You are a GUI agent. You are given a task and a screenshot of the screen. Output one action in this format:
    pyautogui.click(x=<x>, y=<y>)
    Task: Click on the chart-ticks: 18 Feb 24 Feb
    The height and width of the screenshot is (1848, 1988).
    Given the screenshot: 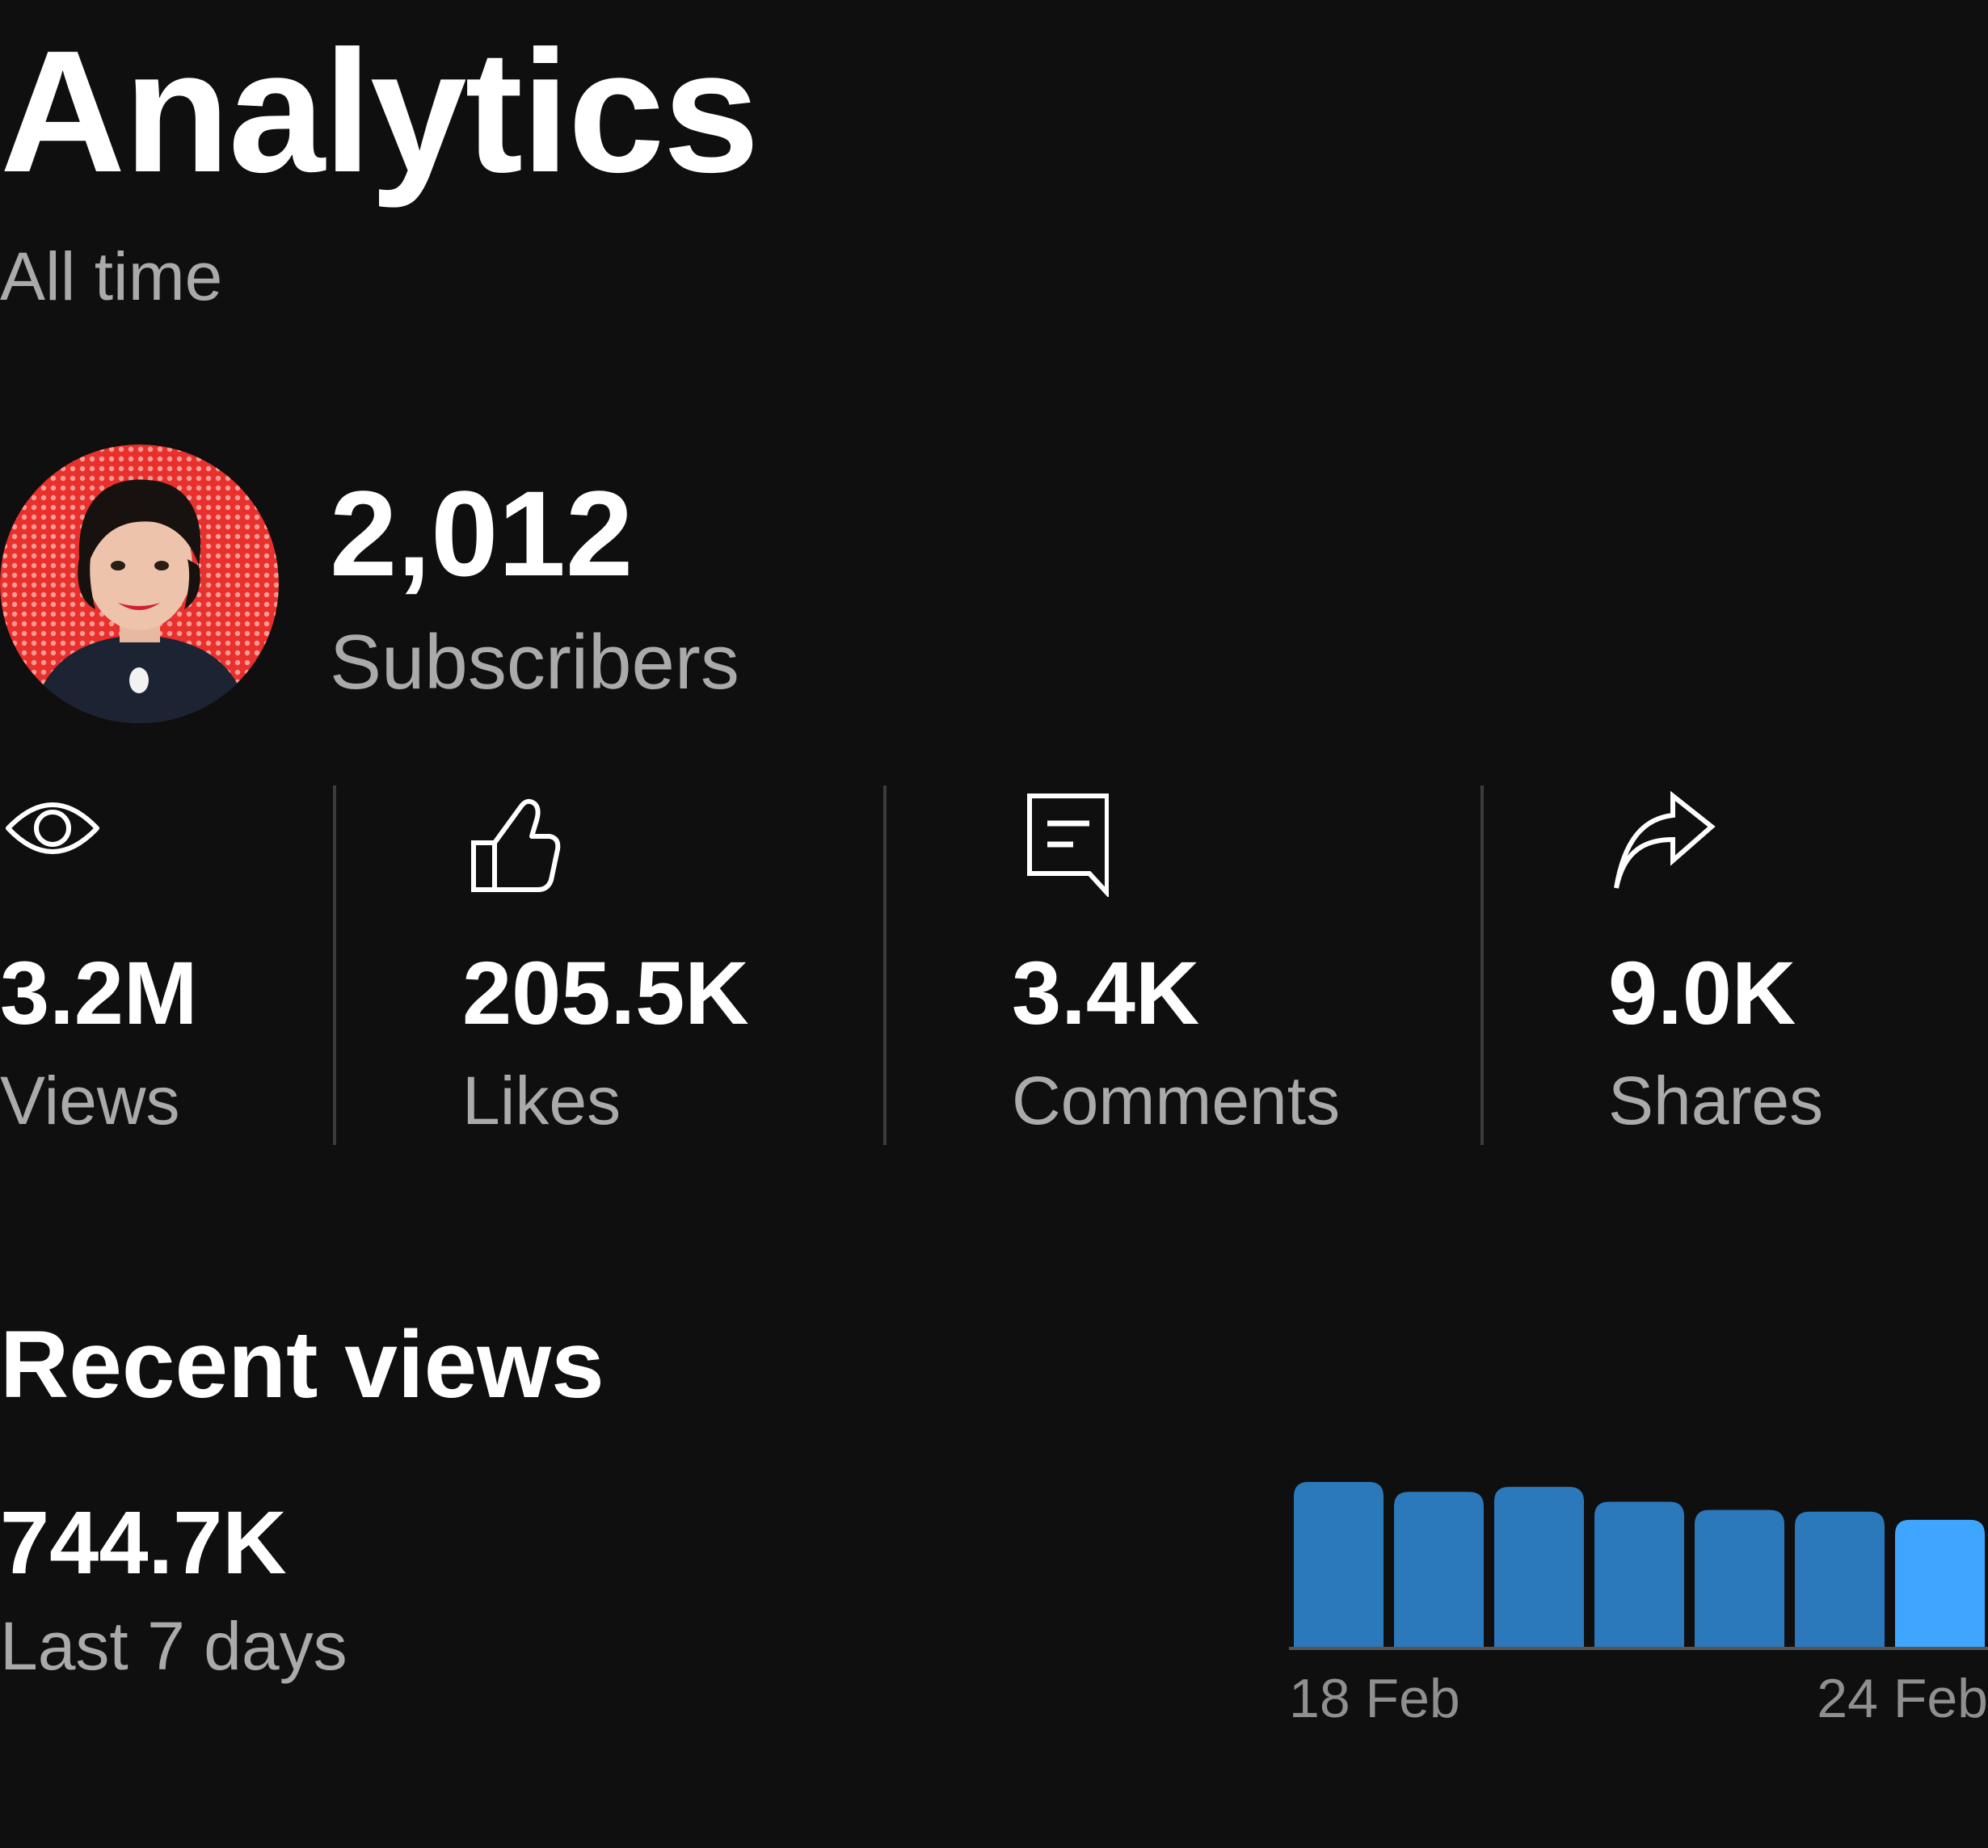 What is the action you would take?
    pyautogui.click(x=1638, y=1698)
    